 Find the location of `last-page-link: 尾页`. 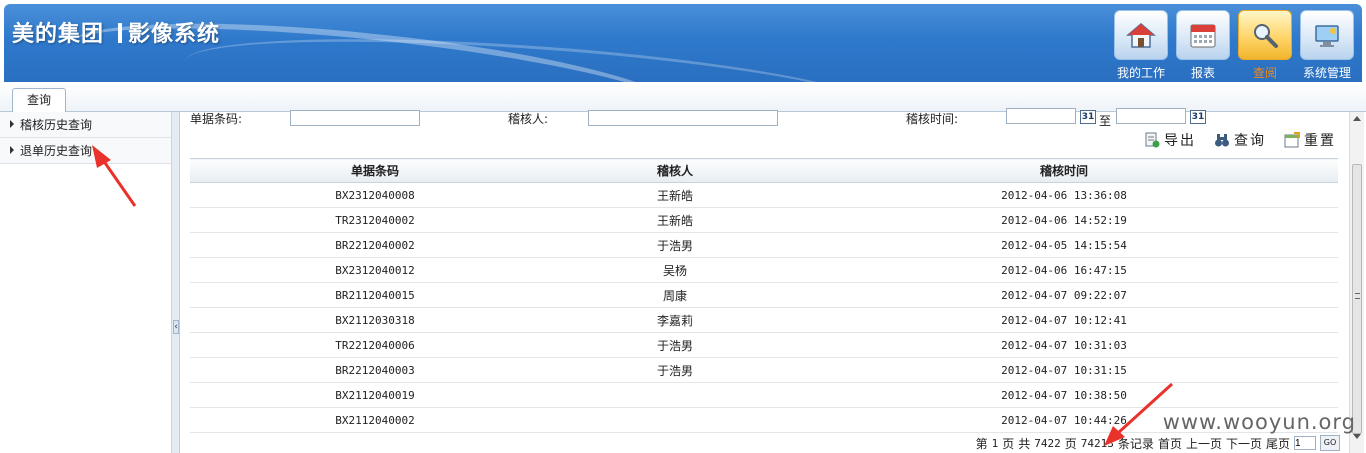

last-page-link: 尾页 is located at coordinates (1278, 443).